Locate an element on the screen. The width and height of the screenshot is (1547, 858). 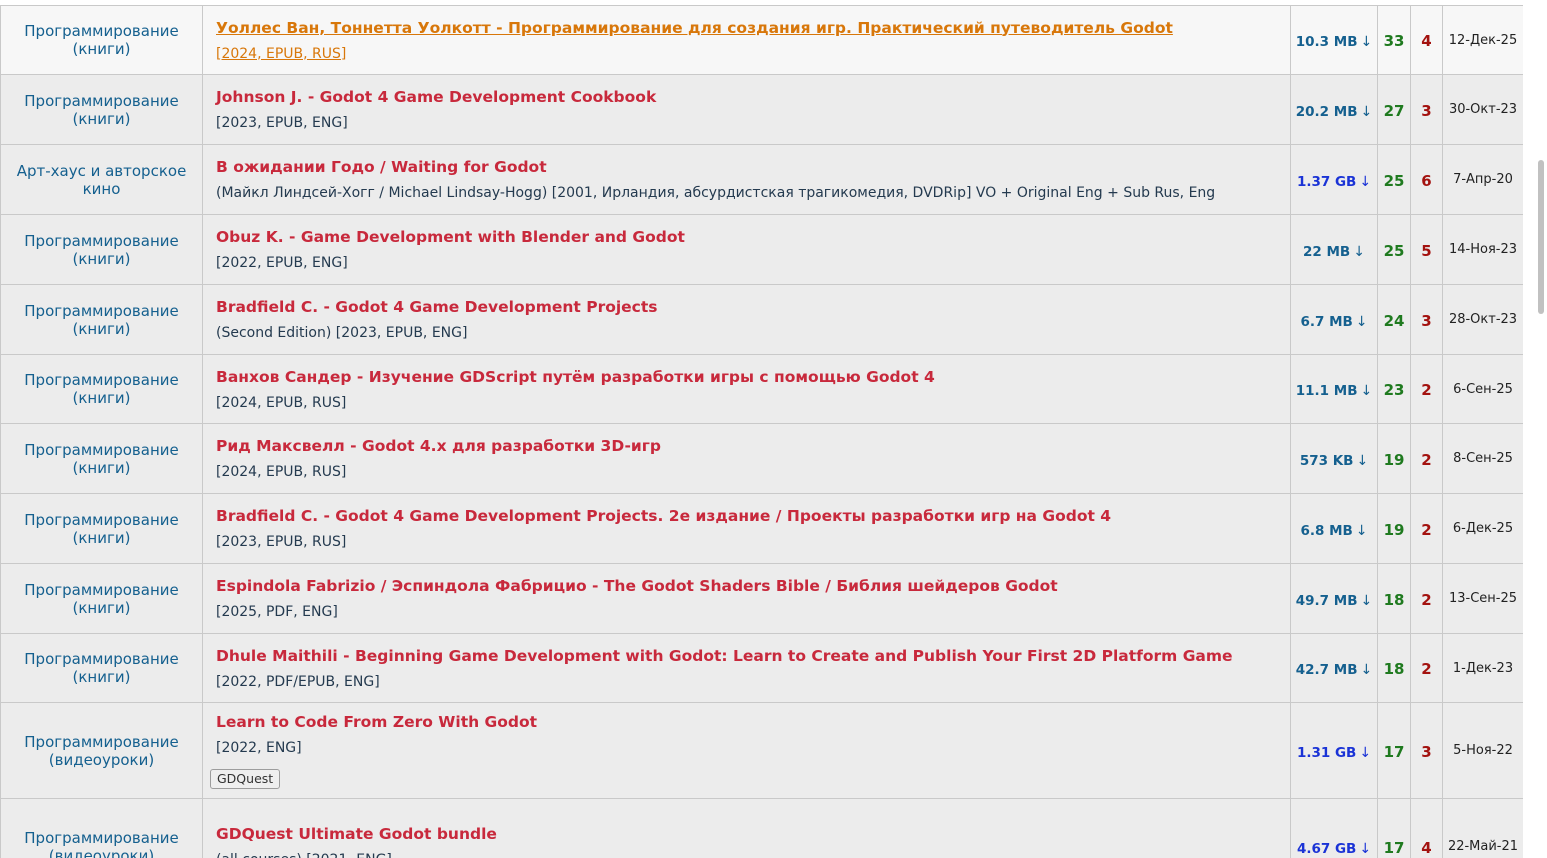
download-link: 20.2 MB ↓ is located at coordinates (1334, 112).